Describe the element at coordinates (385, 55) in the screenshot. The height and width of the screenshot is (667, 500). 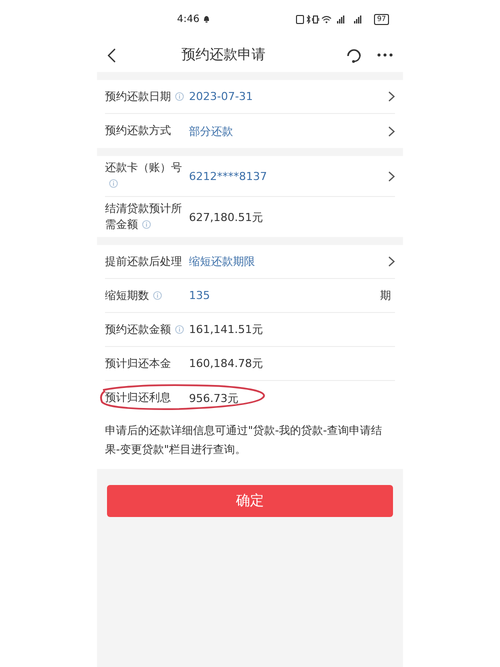
I see `more-button` at that location.